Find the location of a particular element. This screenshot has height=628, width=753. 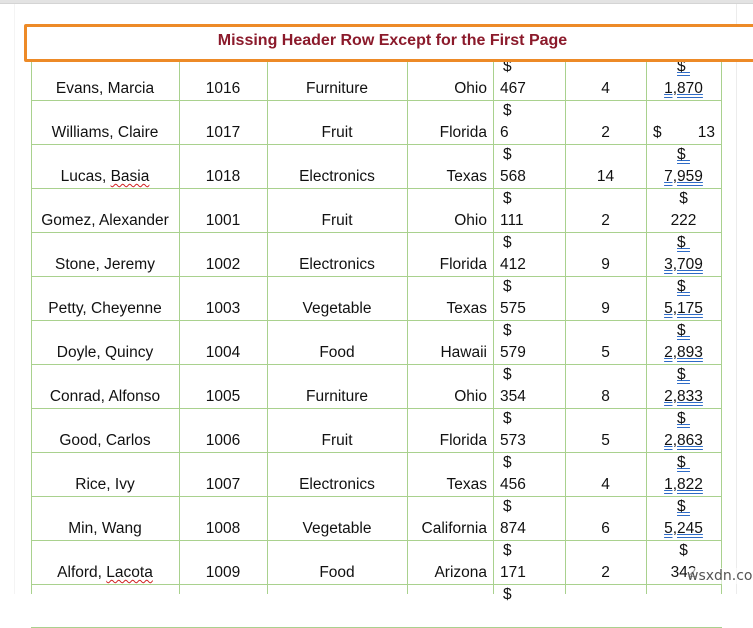

cell-name: Conrad, Alfonso is located at coordinates (105, 397).